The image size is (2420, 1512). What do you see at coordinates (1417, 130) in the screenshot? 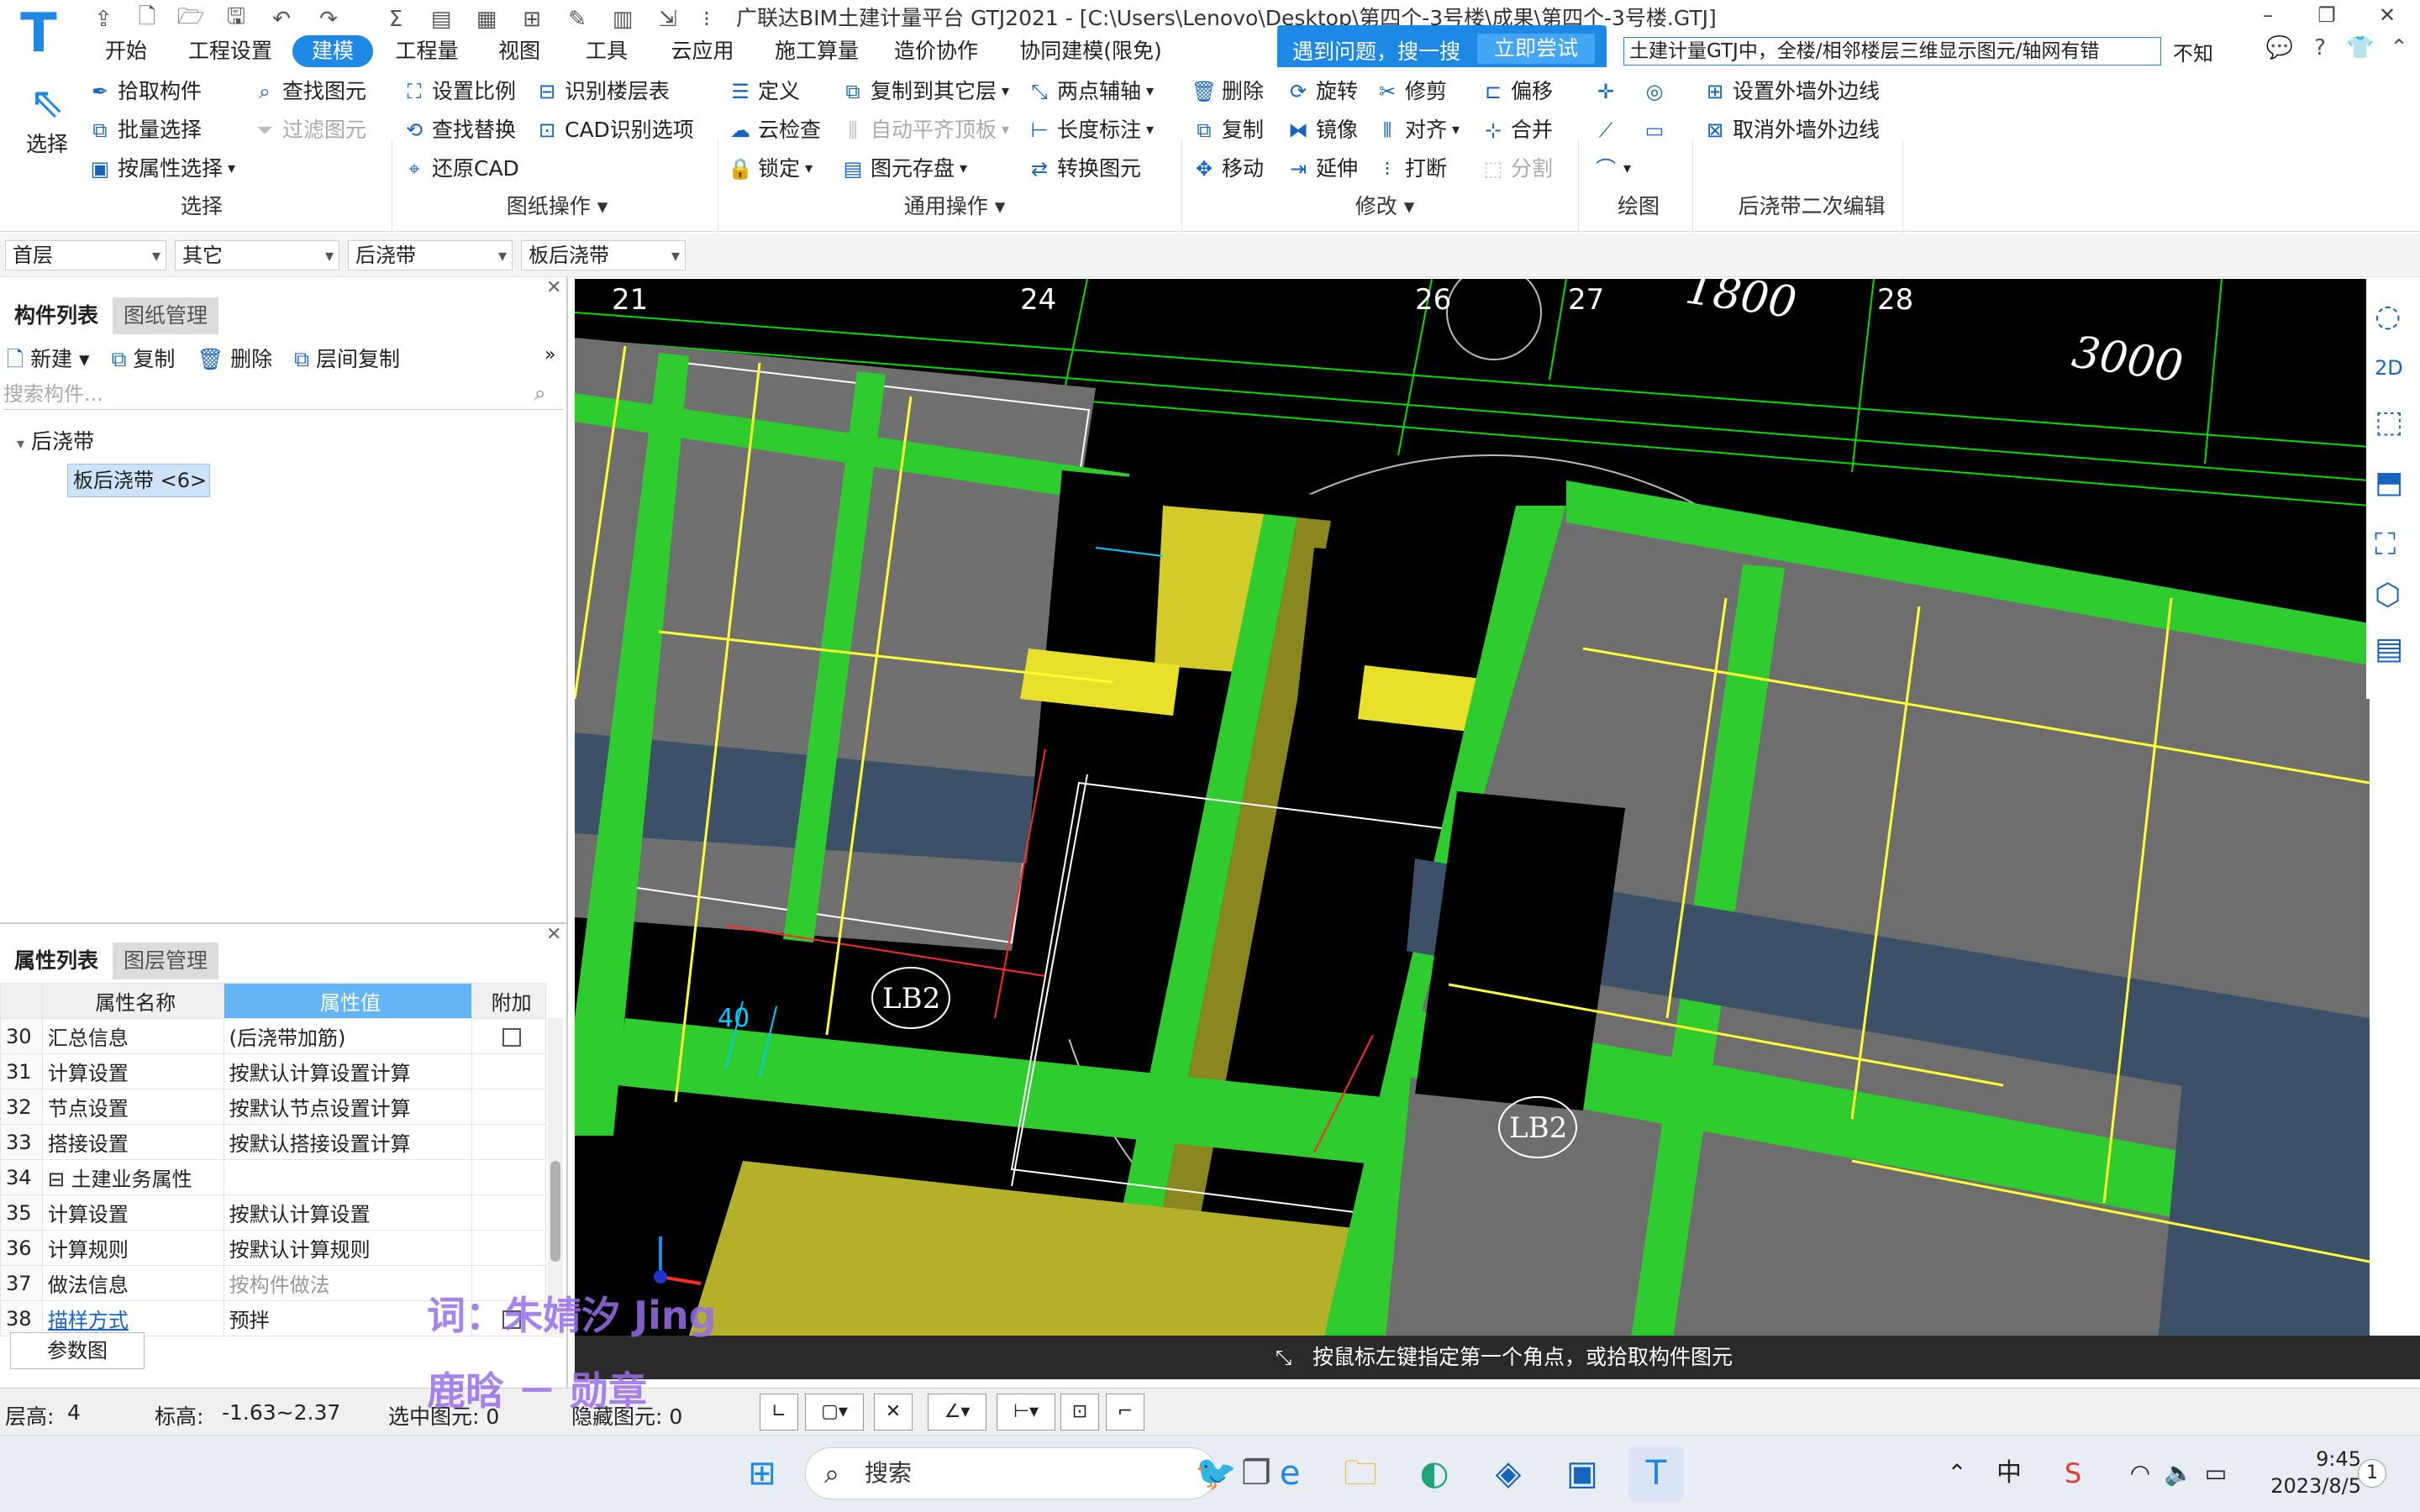
I see `align-button: ⫴ 对齐 ▾` at bounding box center [1417, 130].